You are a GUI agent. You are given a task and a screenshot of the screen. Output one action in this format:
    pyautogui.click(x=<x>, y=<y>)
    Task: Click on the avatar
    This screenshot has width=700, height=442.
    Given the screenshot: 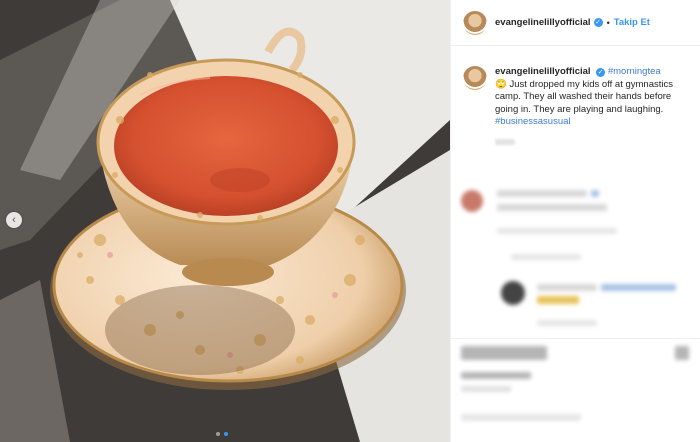 What is the action you would take?
    pyautogui.click(x=475, y=22)
    